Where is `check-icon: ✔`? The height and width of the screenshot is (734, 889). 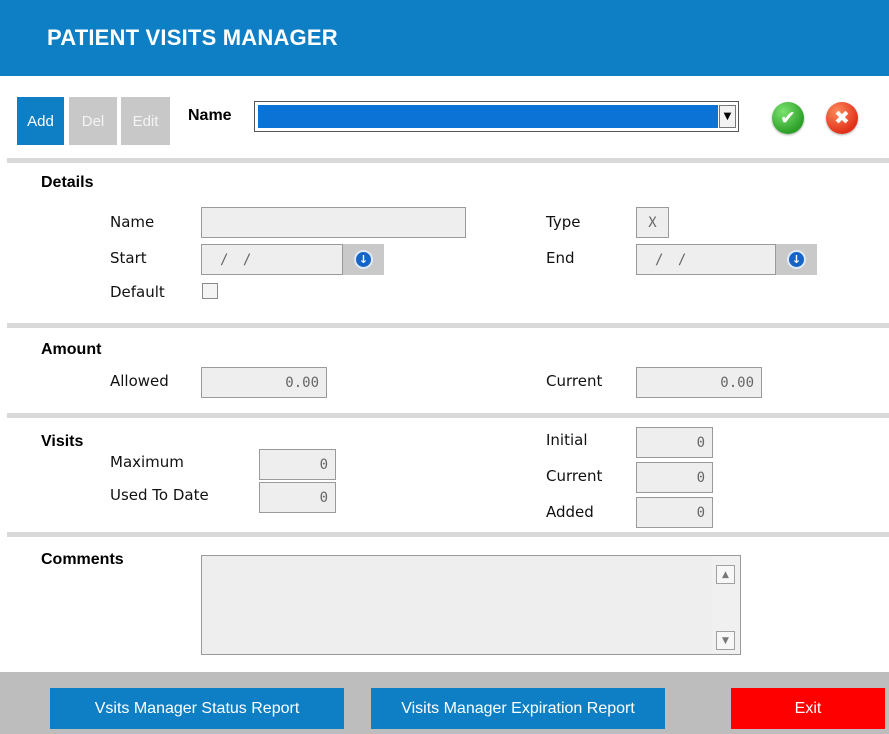 check-icon: ✔ is located at coordinates (788, 118).